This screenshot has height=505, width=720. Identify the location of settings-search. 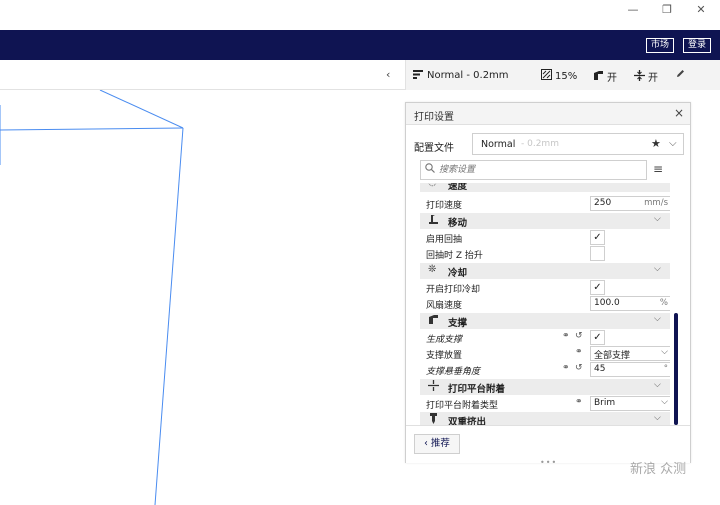
(533, 170).